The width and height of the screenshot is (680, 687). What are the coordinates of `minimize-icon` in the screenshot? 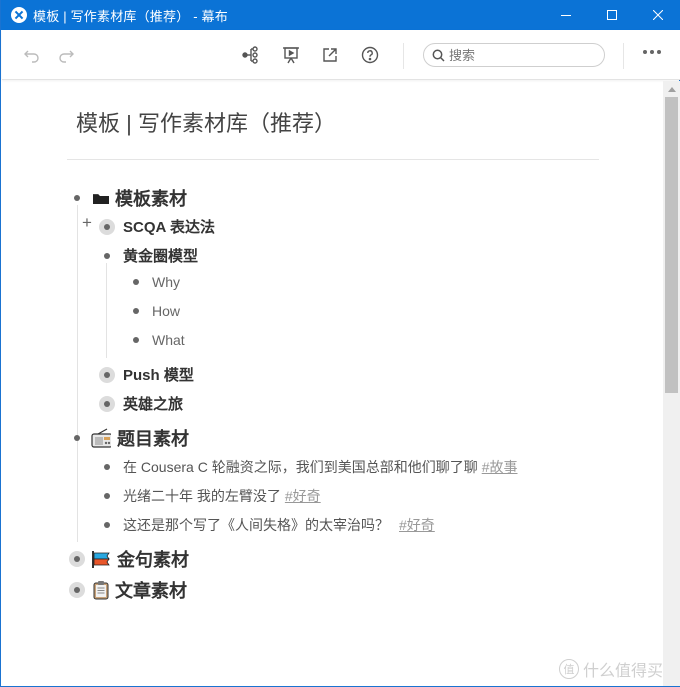 It's located at (566, 15).